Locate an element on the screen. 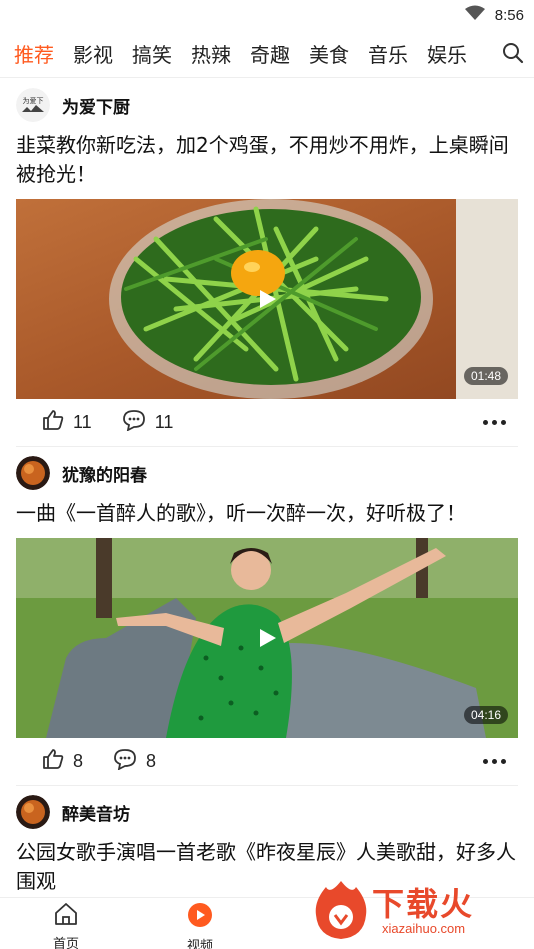 The image size is (534, 949). video-play-icon is located at coordinates (200, 917).